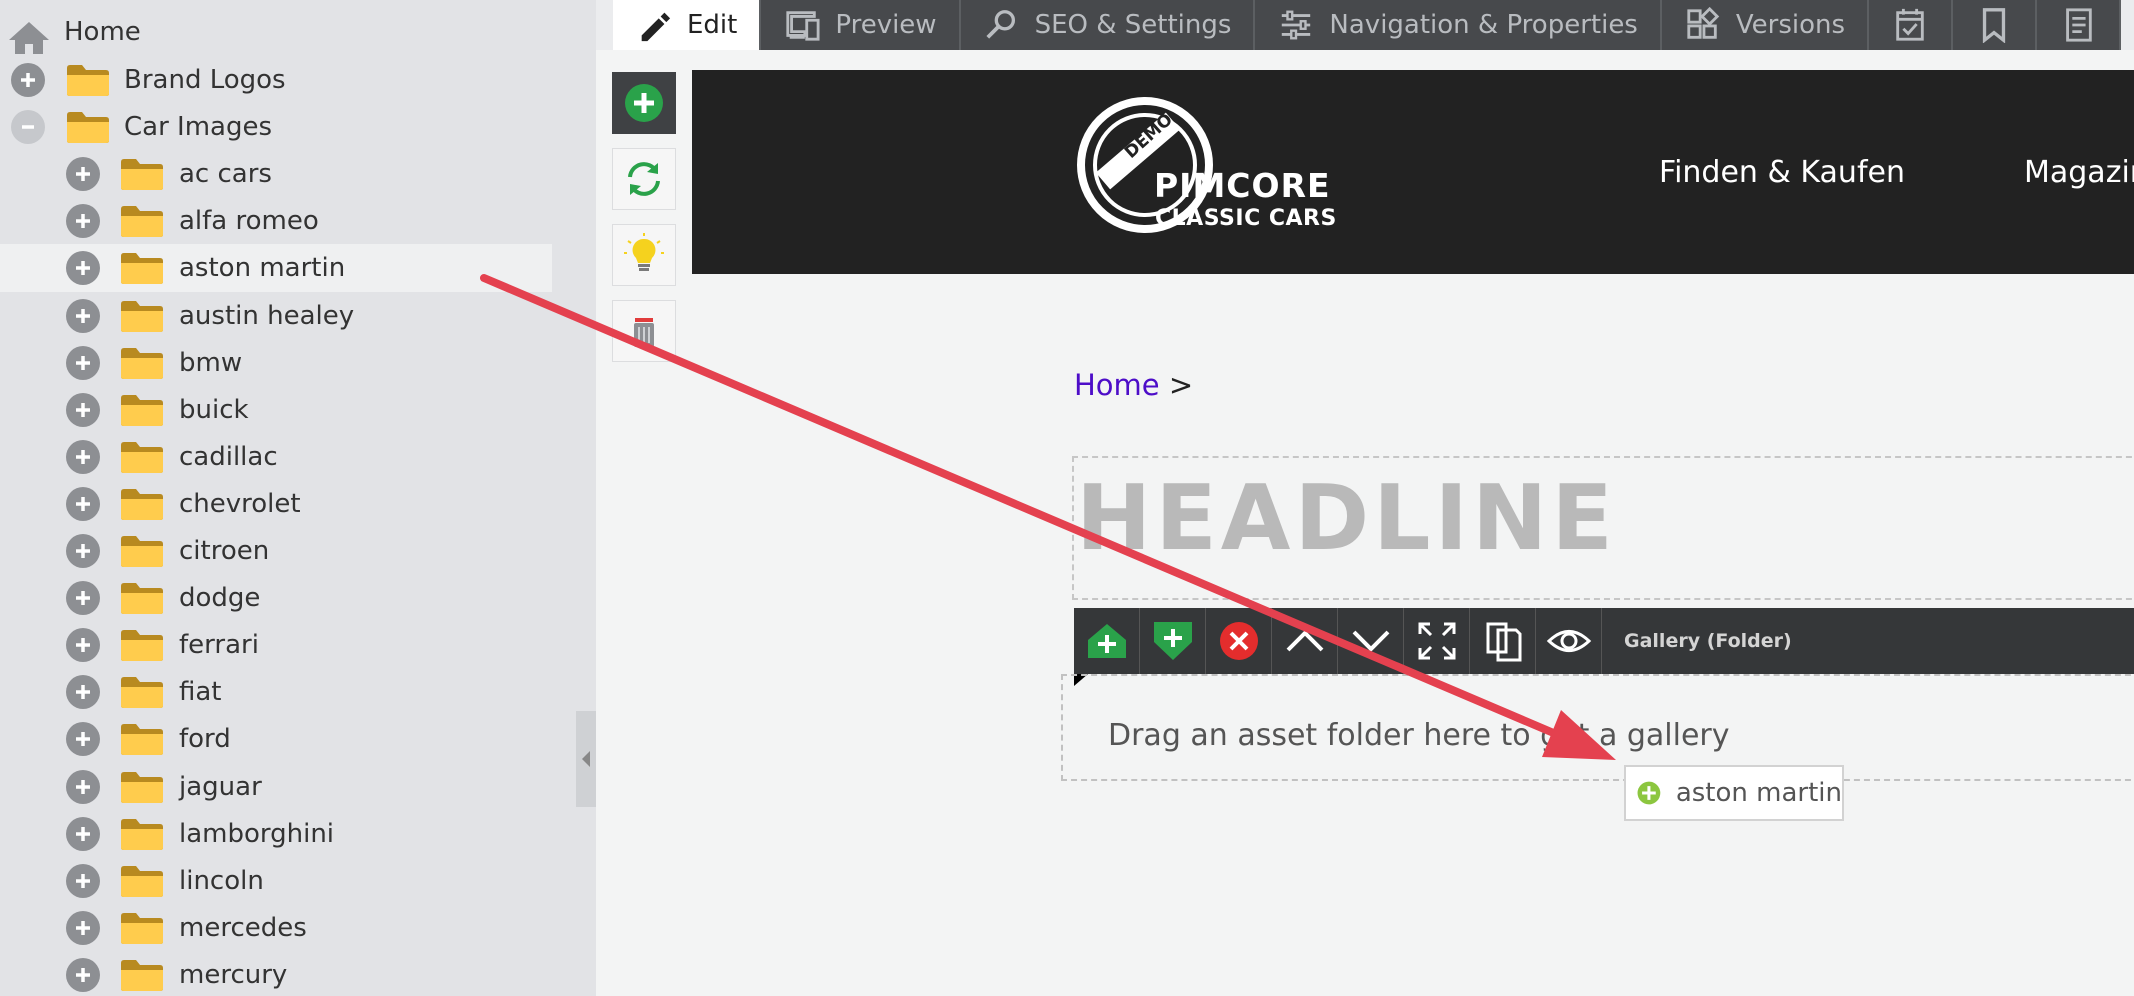 The height and width of the screenshot is (996, 2134). I want to click on minus-icon, so click(28, 127).